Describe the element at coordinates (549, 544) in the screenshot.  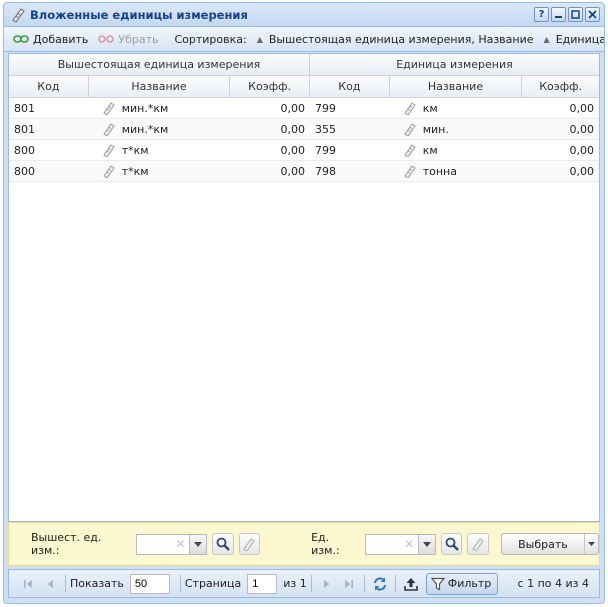
I see `select-button: Выбрать` at that location.